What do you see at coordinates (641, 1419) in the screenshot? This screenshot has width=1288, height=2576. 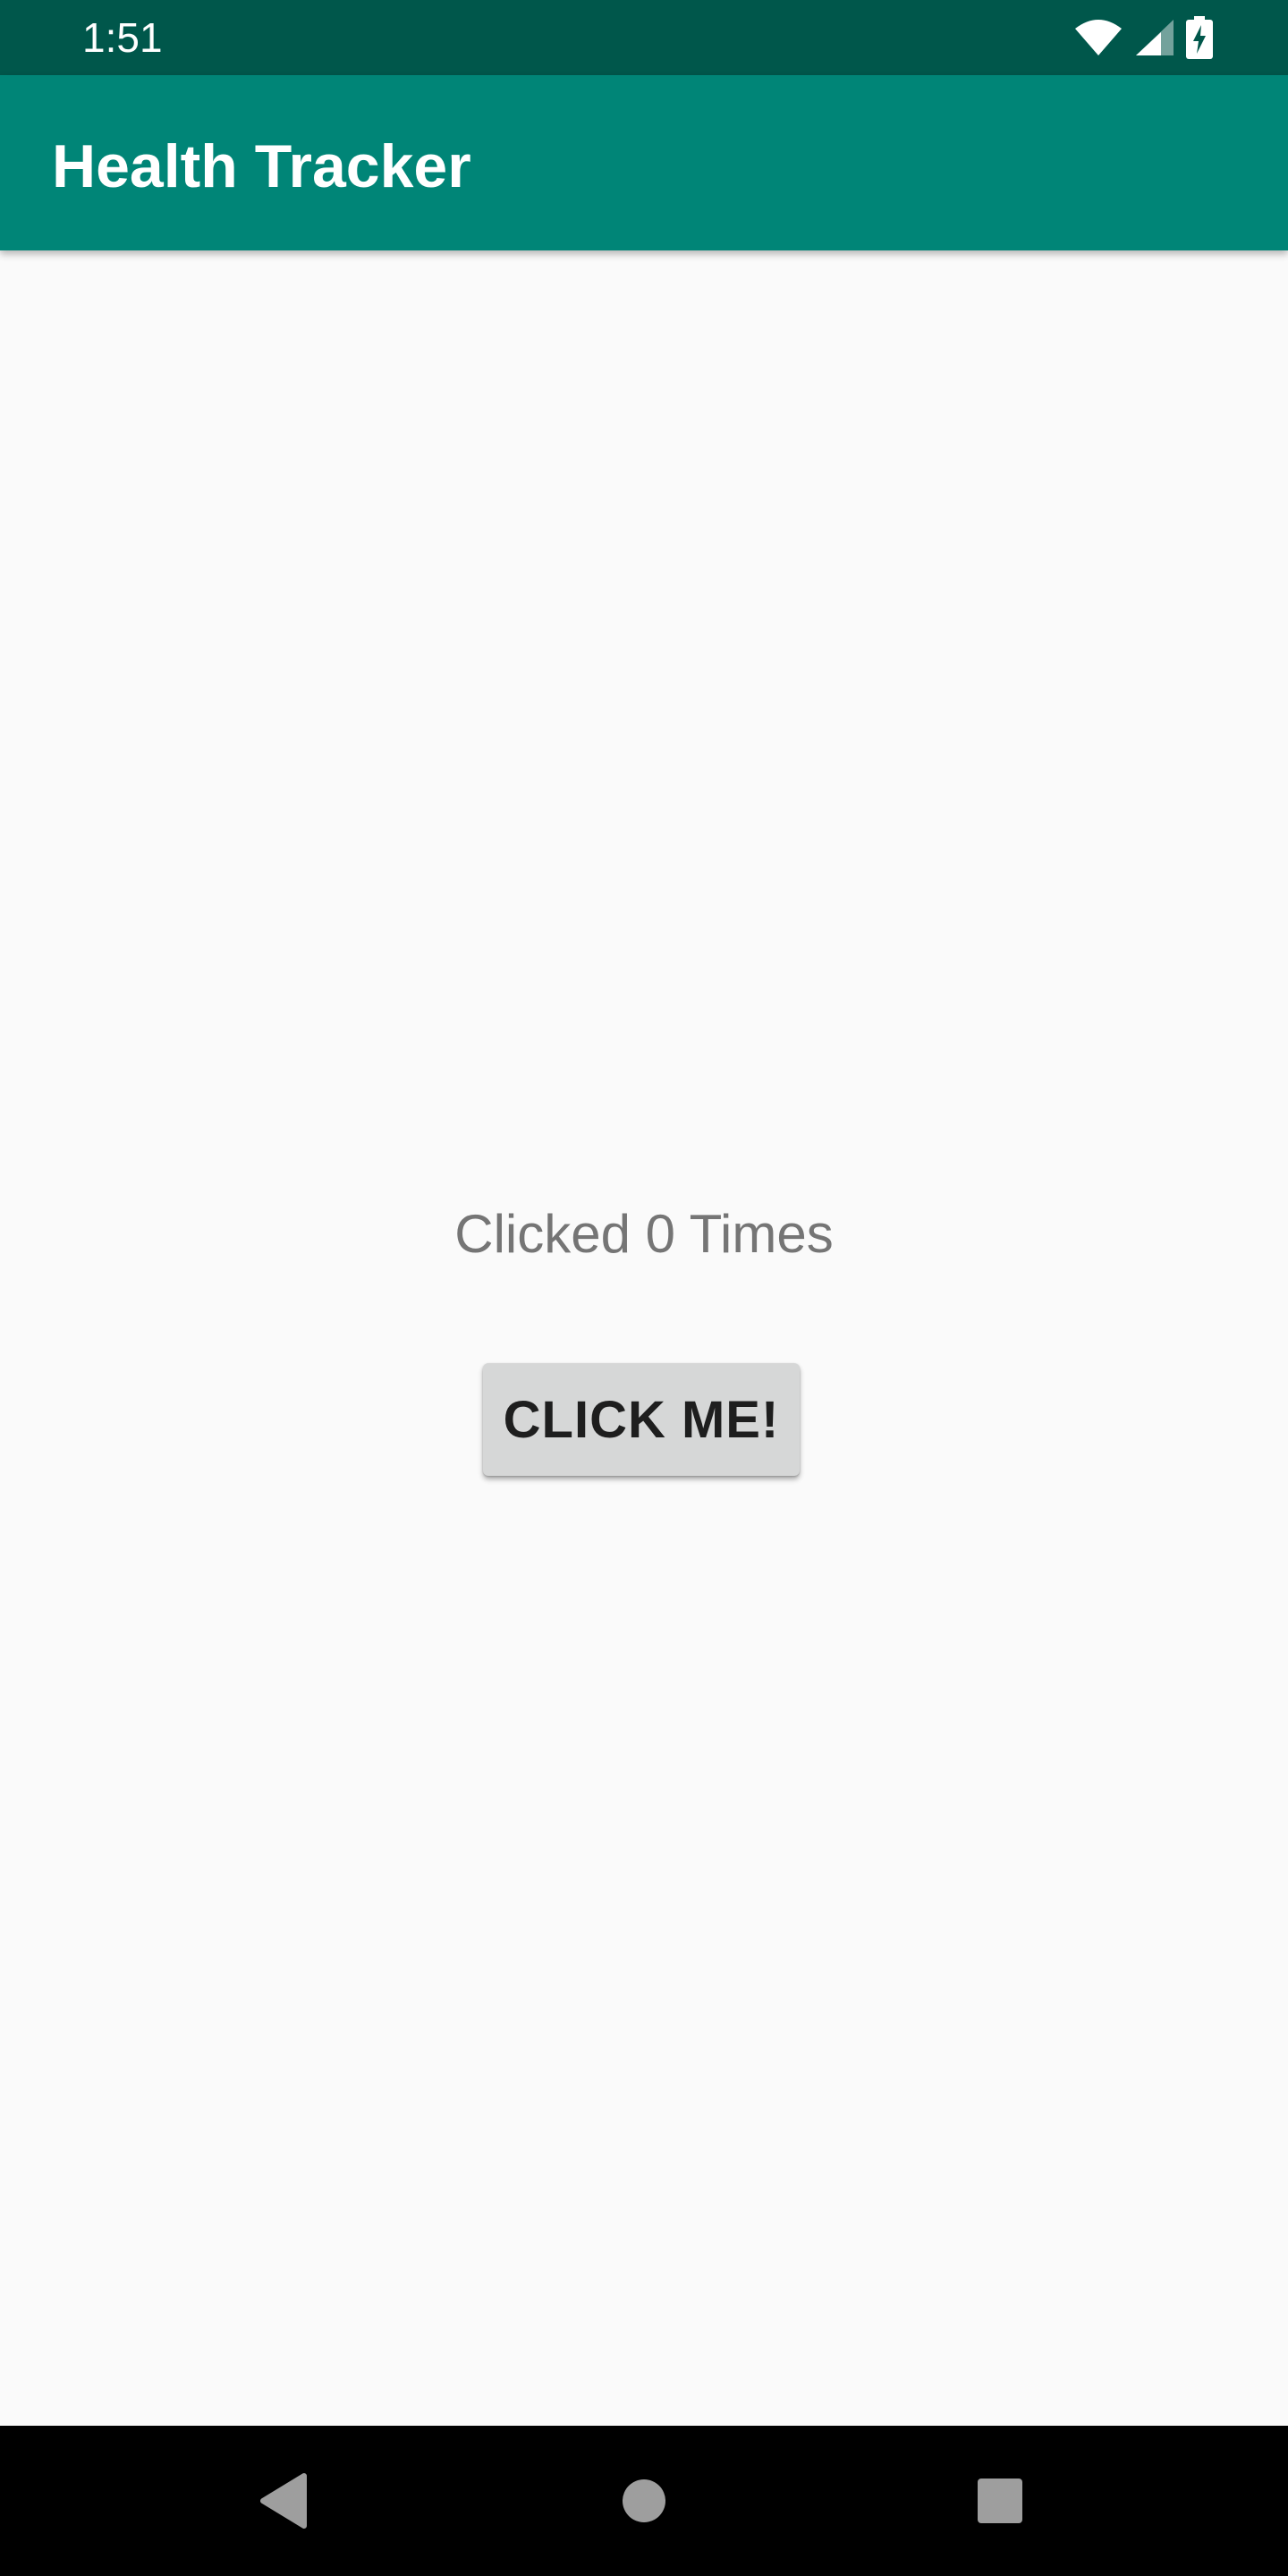 I see `click-me-button: CLICK ME!` at bounding box center [641, 1419].